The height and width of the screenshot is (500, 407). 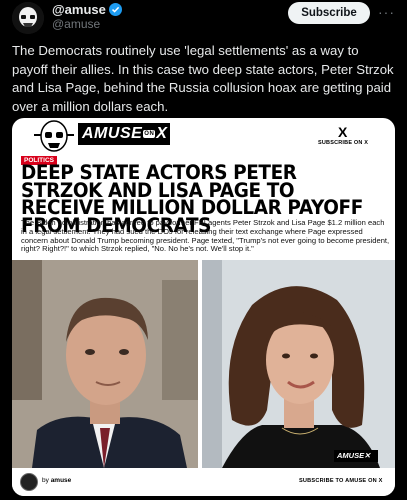 What do you see at coordinates (329, 13) in the screenshot?
I see `subscribe-button: Subscribe` at bounding box center [329, 13].